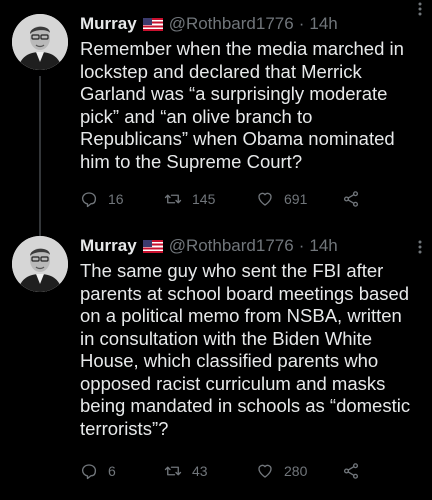 The width and height of the screenshot is (432, 500). What do you see at coordinates (240, 202) in the screenshot?
I see `tweet-actions: 16 145 691` at bounding box center [240, 202].